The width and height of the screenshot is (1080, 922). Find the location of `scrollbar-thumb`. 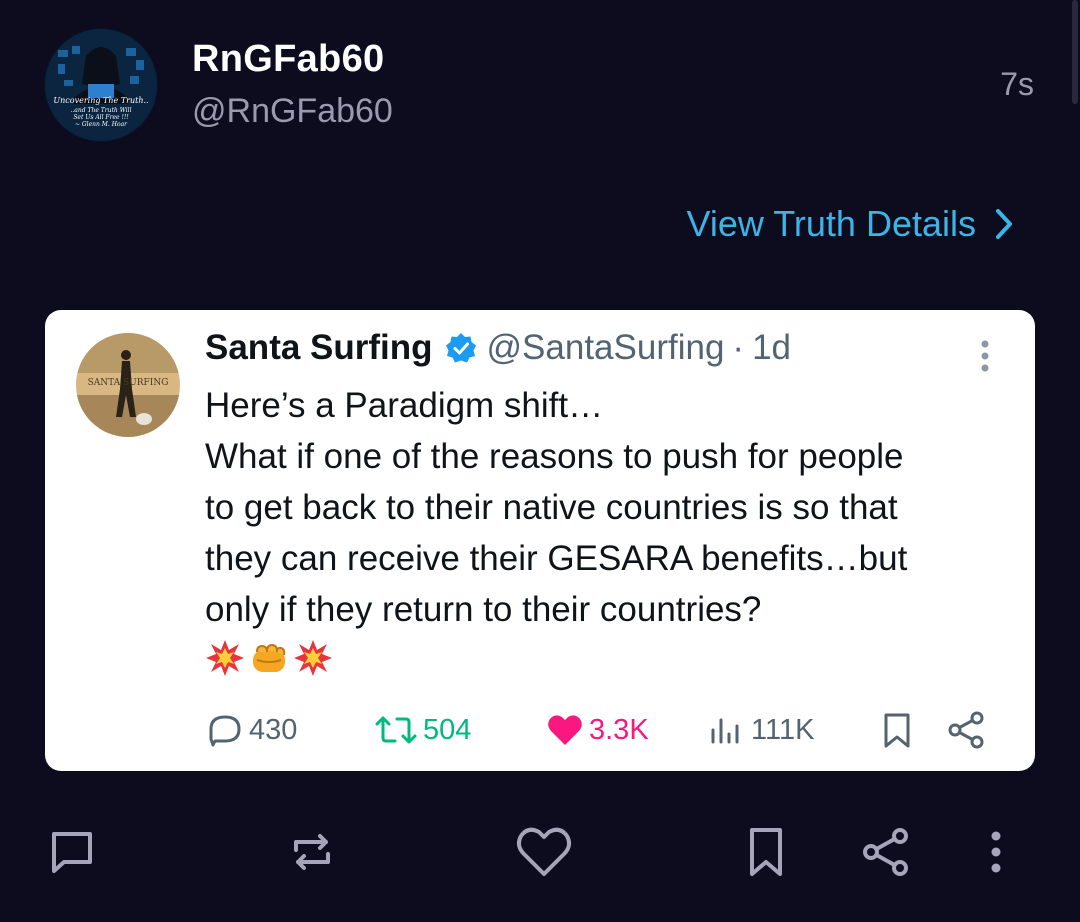

scrollbar-thumb is located at coordinates (1075, 52).